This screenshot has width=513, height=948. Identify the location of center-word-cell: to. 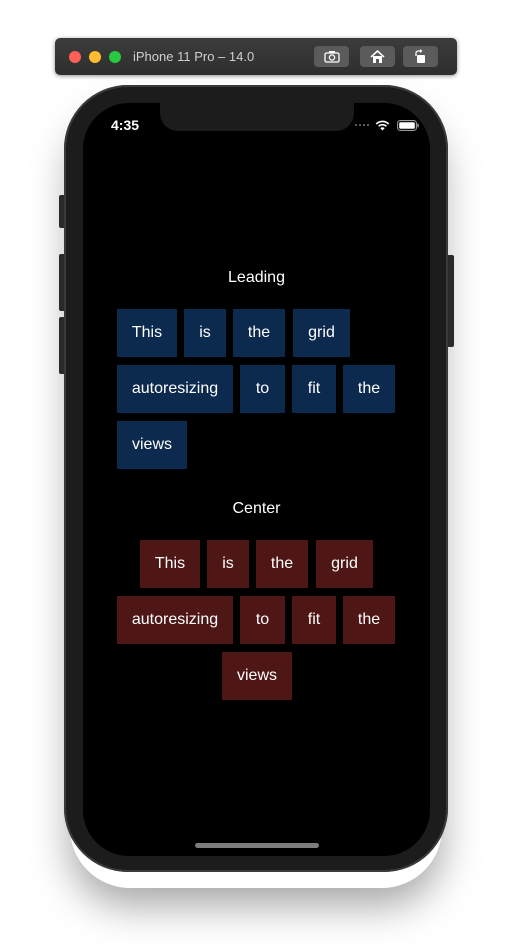
(262, 620).